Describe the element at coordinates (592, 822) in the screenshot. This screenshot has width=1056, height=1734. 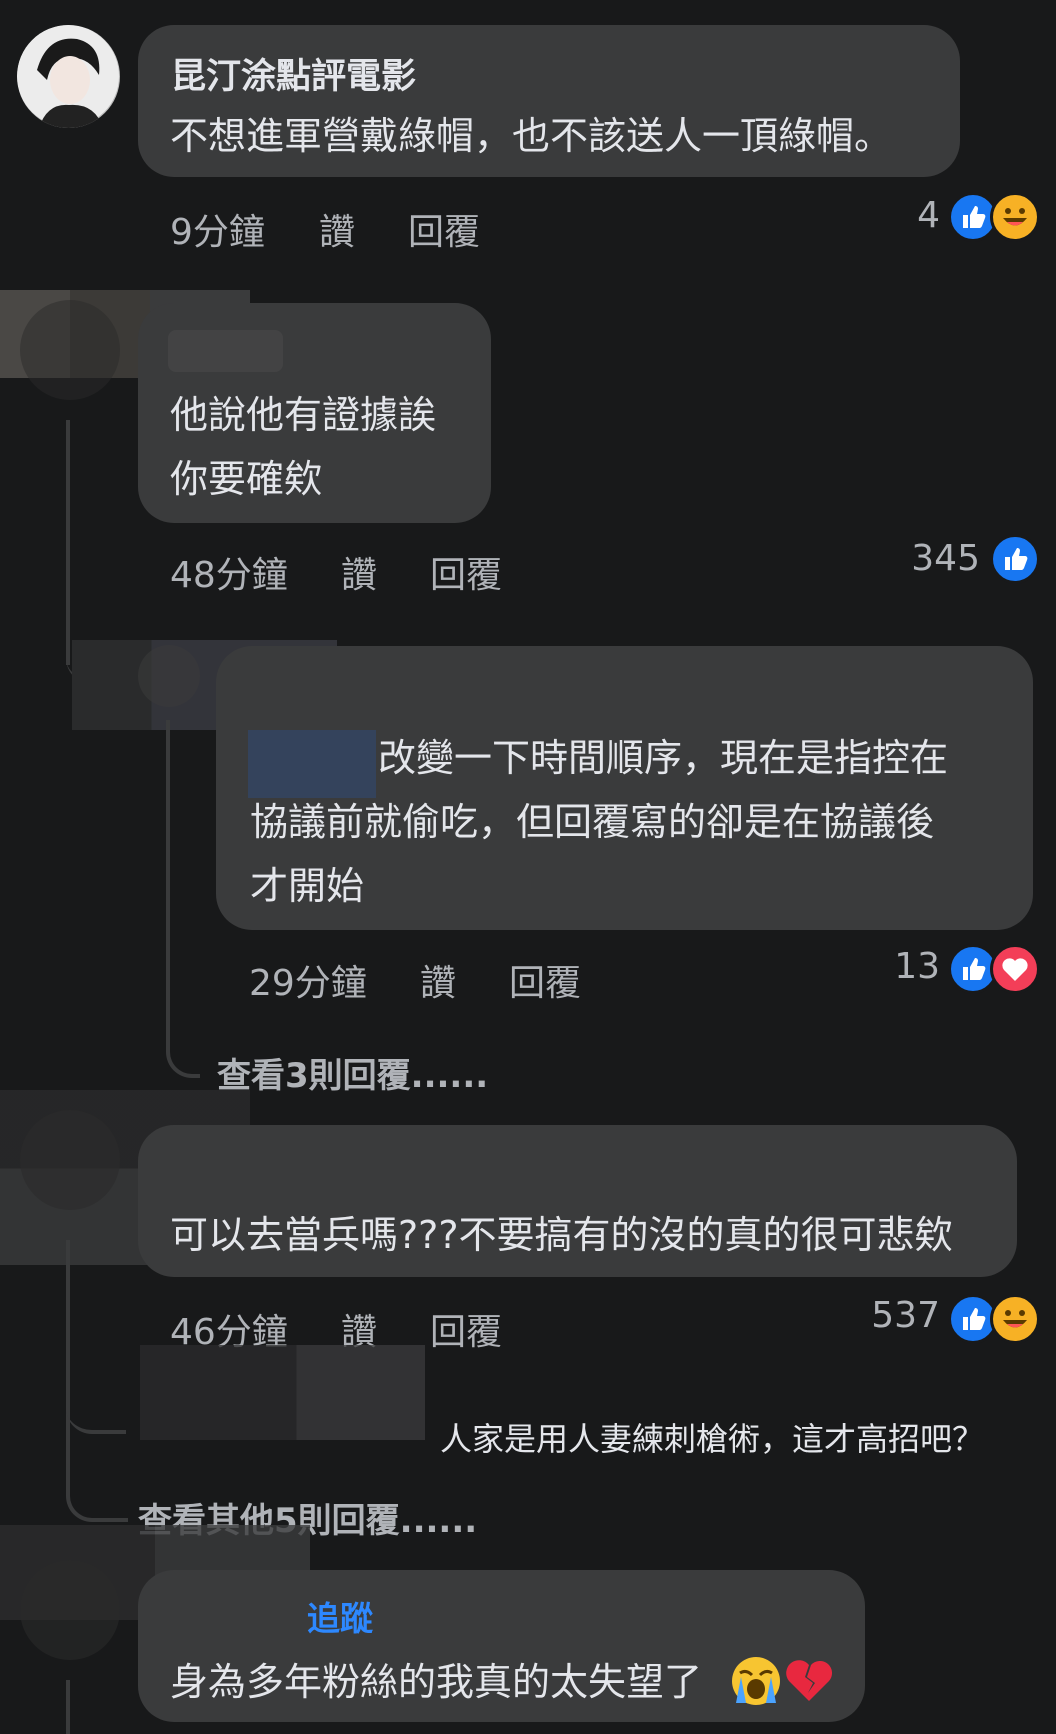
I see `comment-text: 協議前就偷吃，但回覆寫的卻是在協議後` at that location.